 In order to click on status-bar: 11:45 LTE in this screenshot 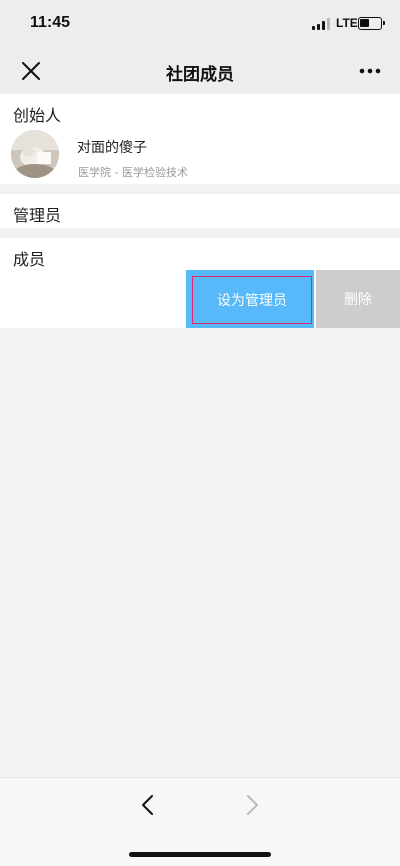, I will do `click(200, 24)`.